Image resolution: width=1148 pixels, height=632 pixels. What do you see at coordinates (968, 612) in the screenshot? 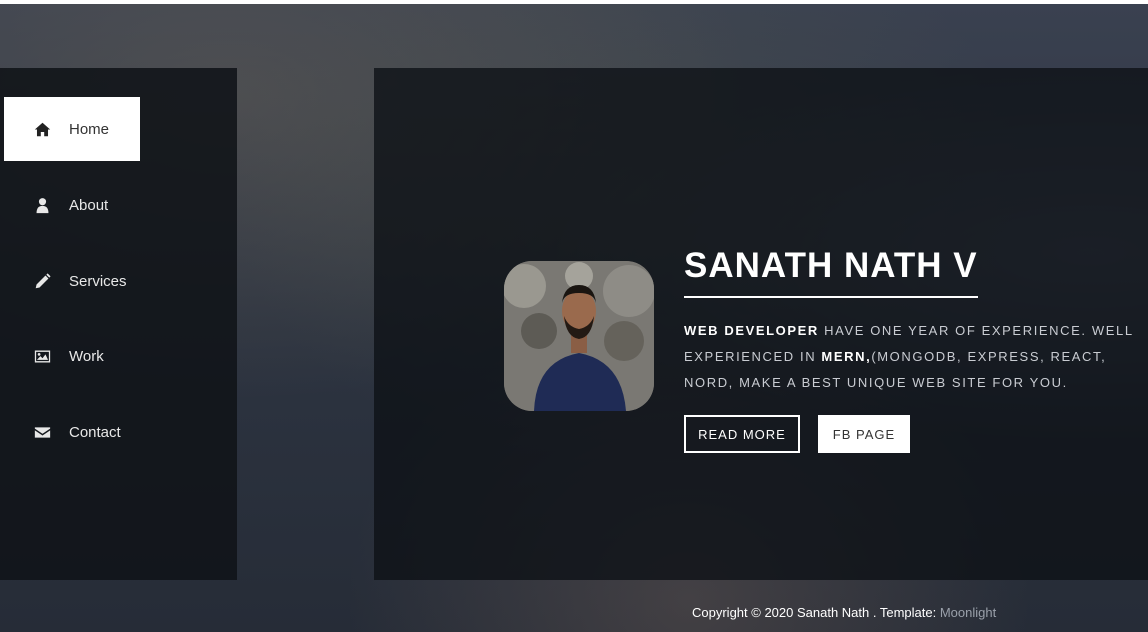
I see `template-link: Moonlight` at bounding box center [968, 612].